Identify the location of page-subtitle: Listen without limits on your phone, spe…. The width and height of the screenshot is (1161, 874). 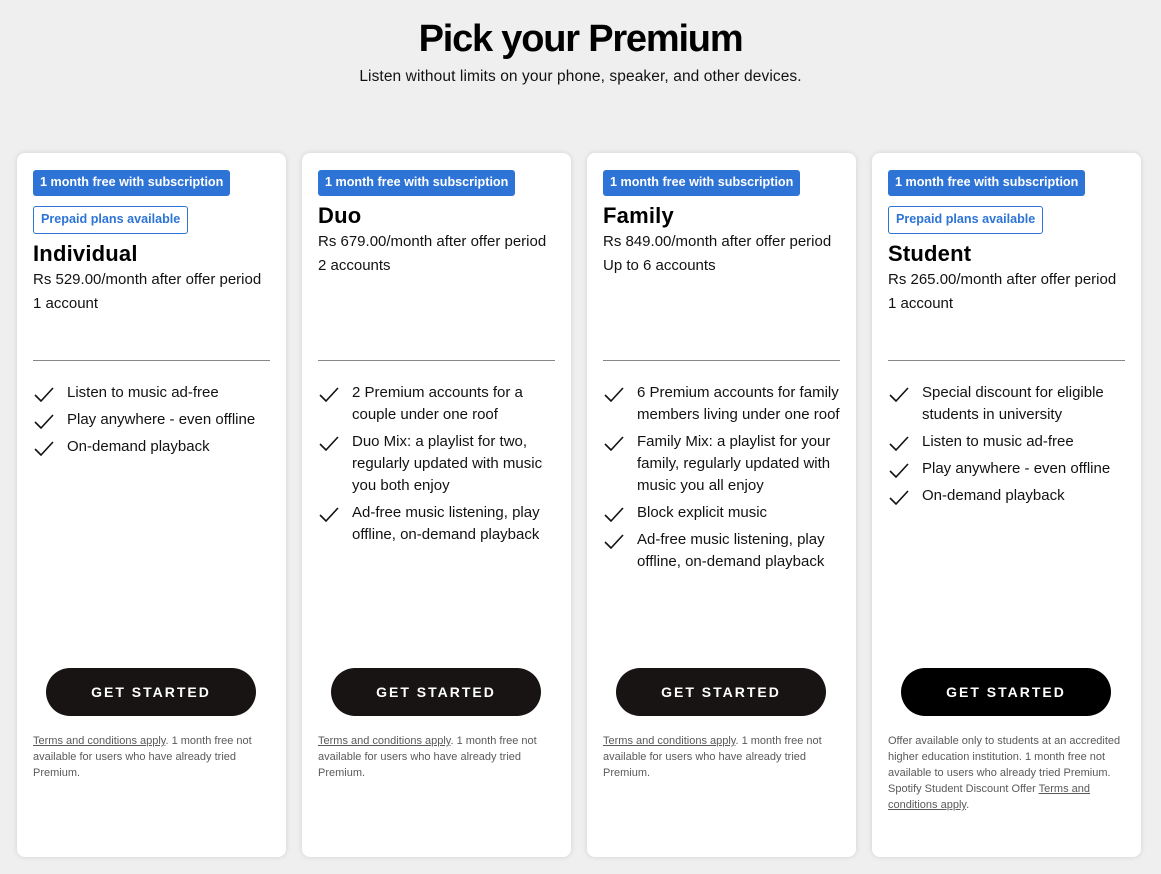
(580, 76).